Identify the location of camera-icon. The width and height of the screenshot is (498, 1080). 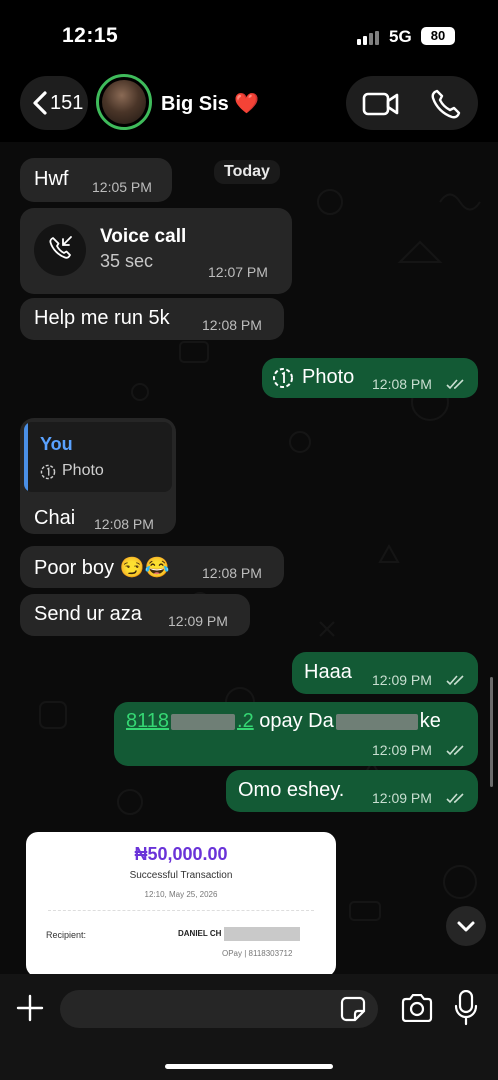
(417, 1008).